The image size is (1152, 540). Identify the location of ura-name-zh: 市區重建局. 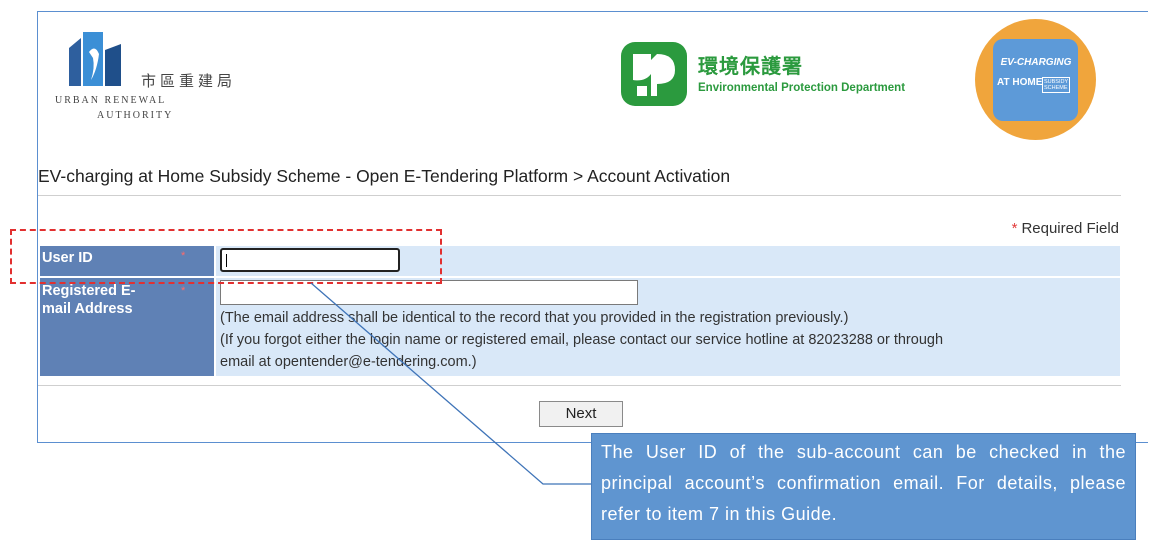
(189, 81).